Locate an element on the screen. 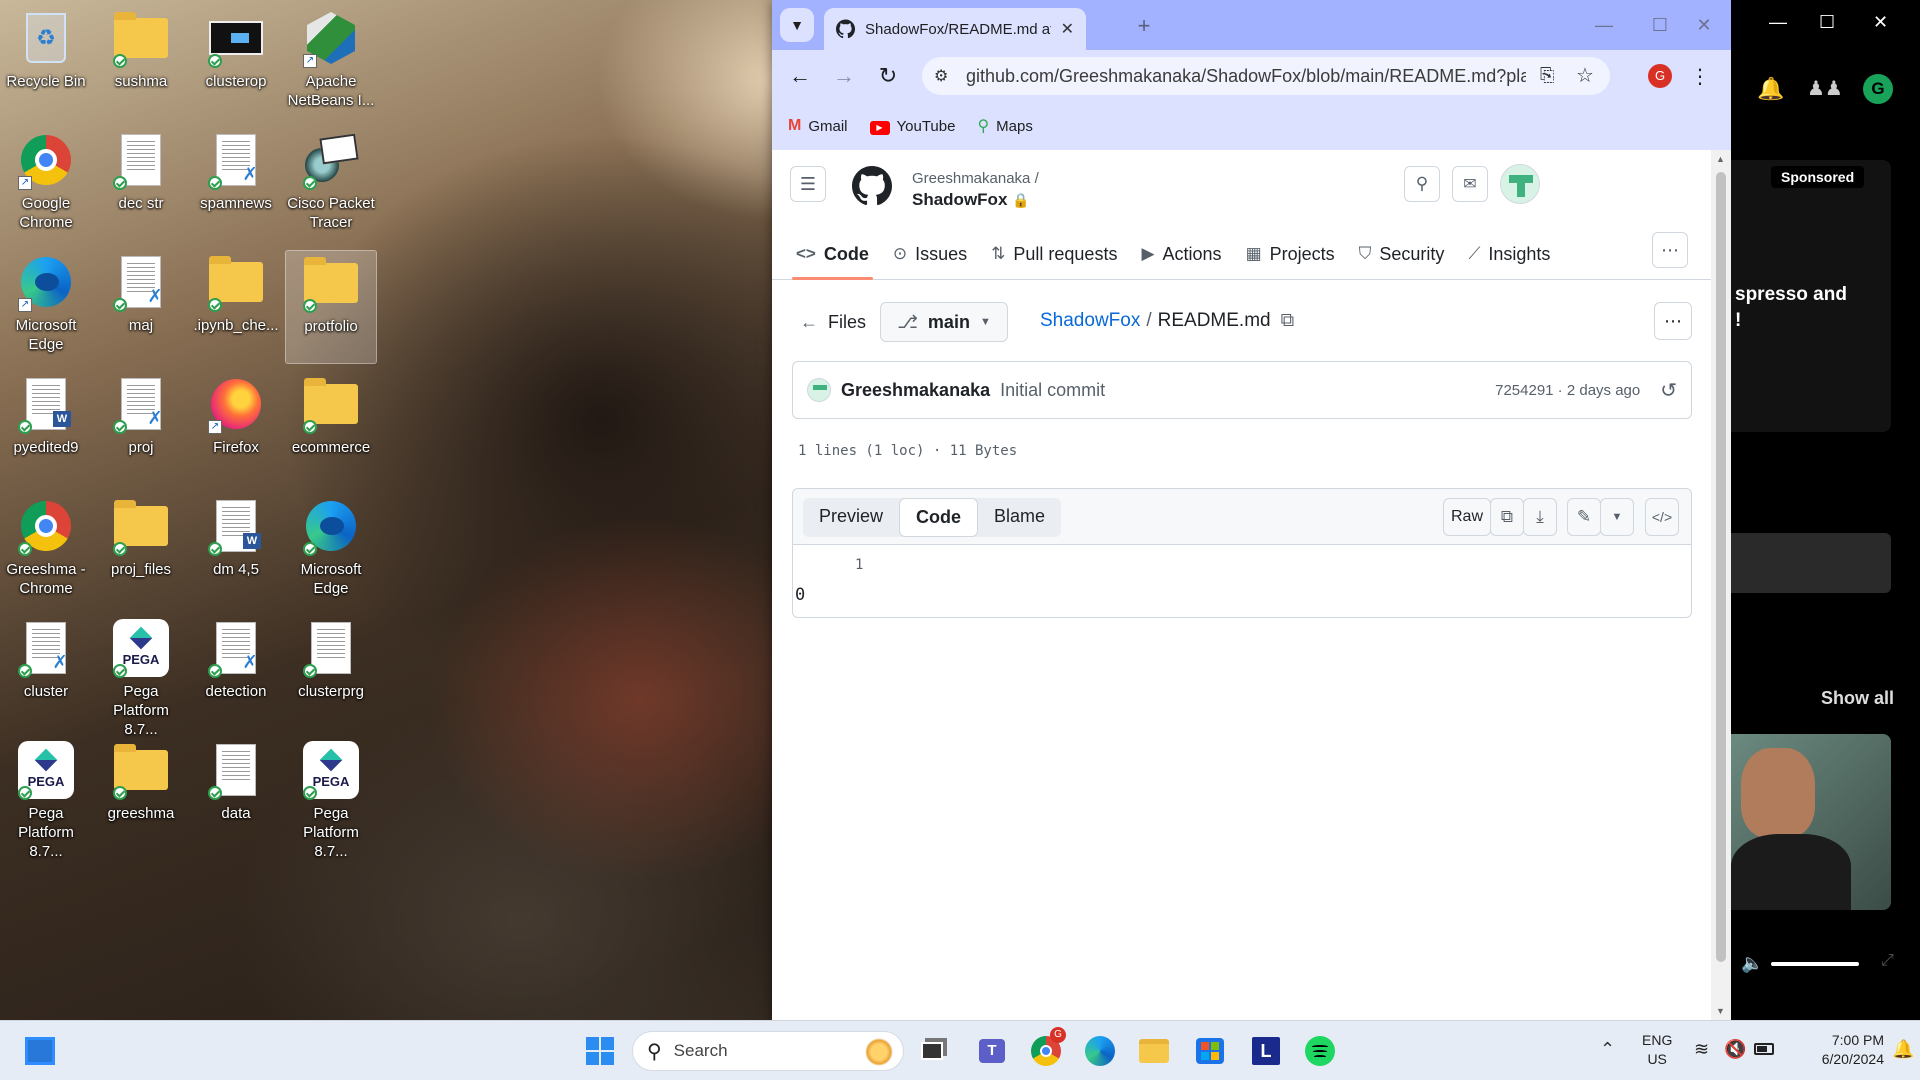 The width and height of the screenshot is (1920, 1080). commit-meta: 7254291 · 2 days ago is located at coordinates (1567, 390).